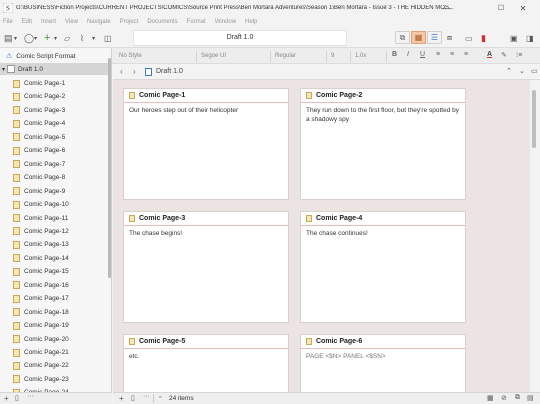 The height and width of the screenshot is (404, 540). What do you see at coordinates (157, 56) in the screenshot?
I see `paragraph-style-select: No Style` at bounding box center [157, 56].